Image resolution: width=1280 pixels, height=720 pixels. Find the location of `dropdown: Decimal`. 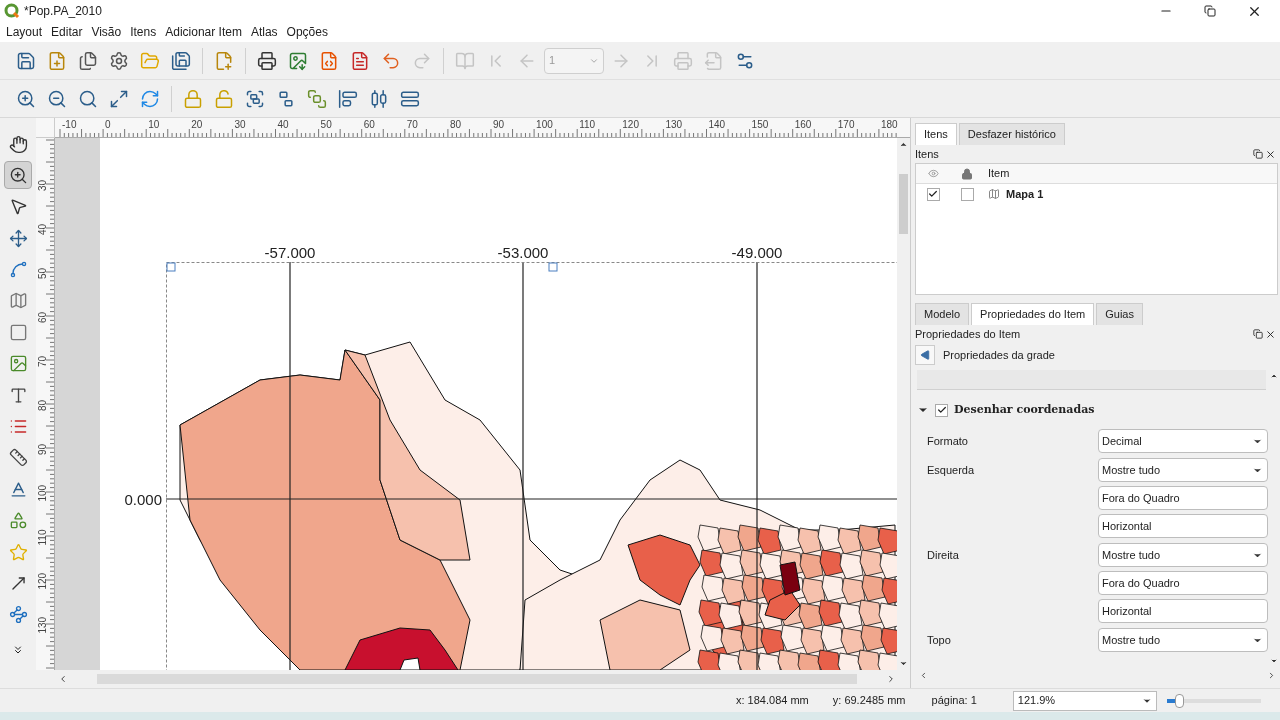

dropdown: Decimal is located at coordinates (1183, 441).